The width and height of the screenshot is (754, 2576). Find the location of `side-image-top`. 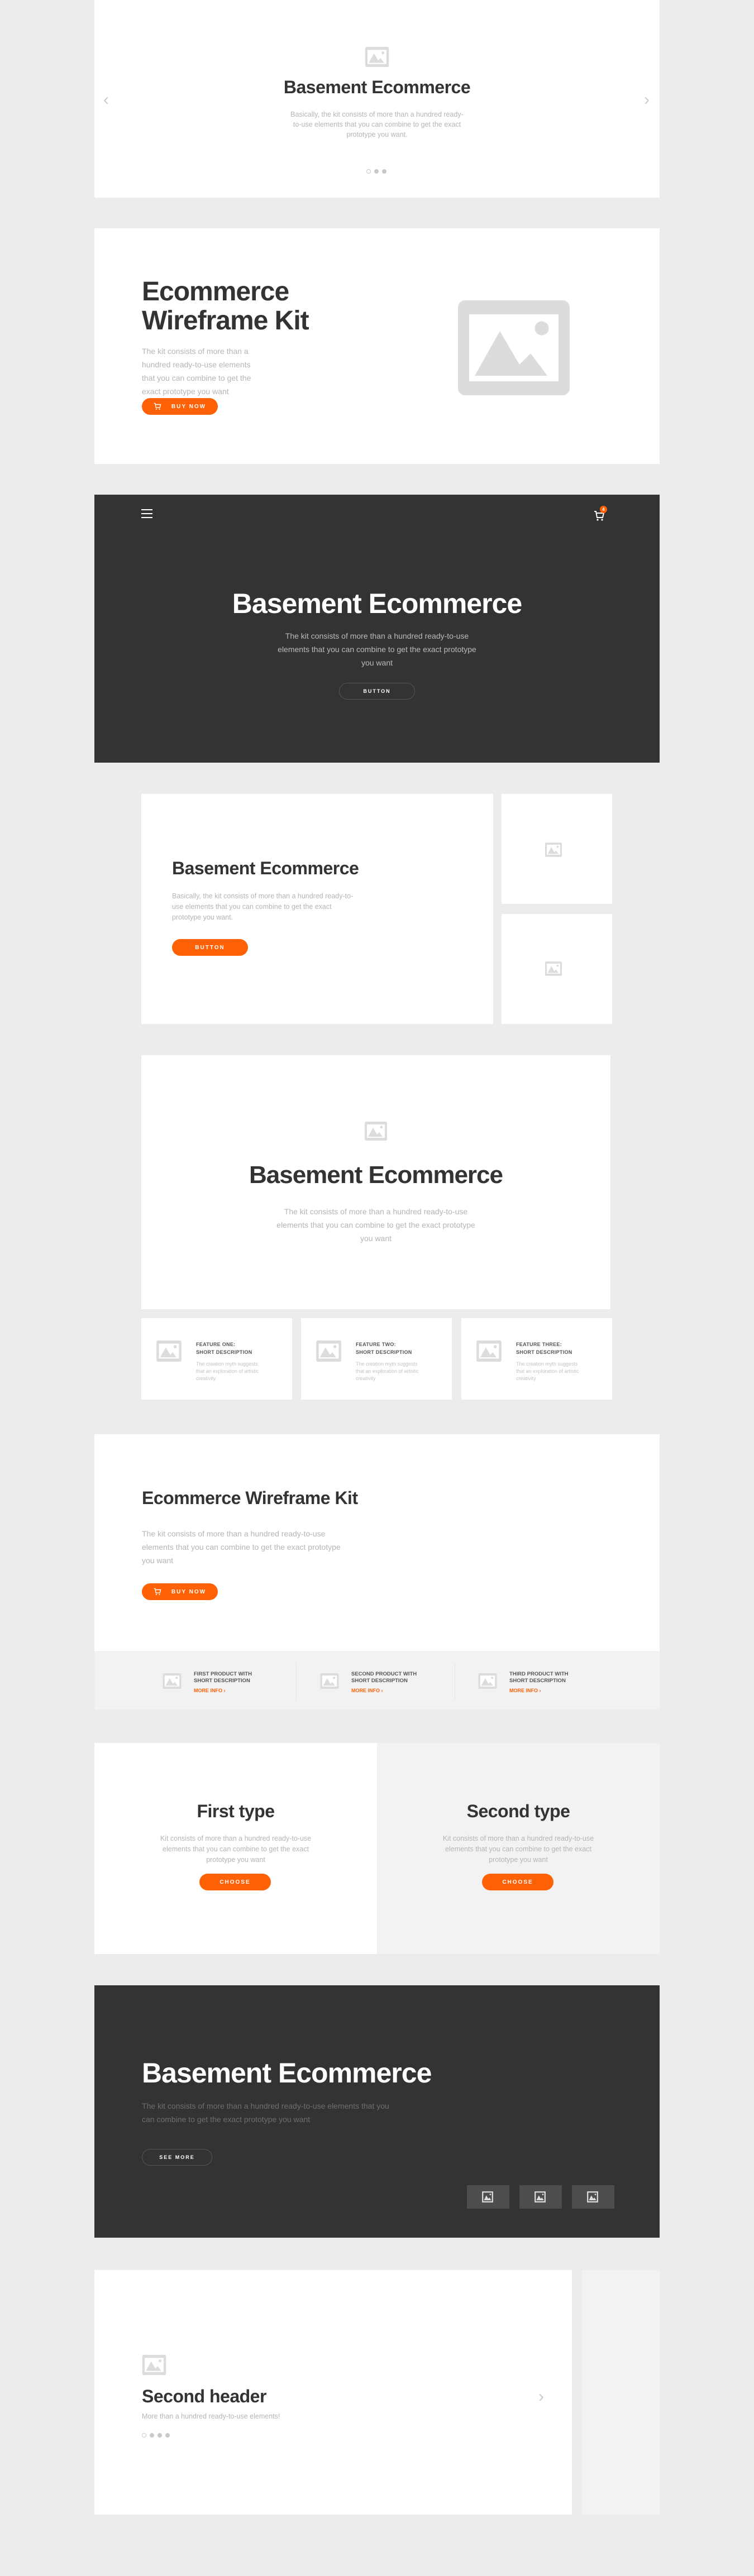

side-image-top is located at coordinates (557, 849).